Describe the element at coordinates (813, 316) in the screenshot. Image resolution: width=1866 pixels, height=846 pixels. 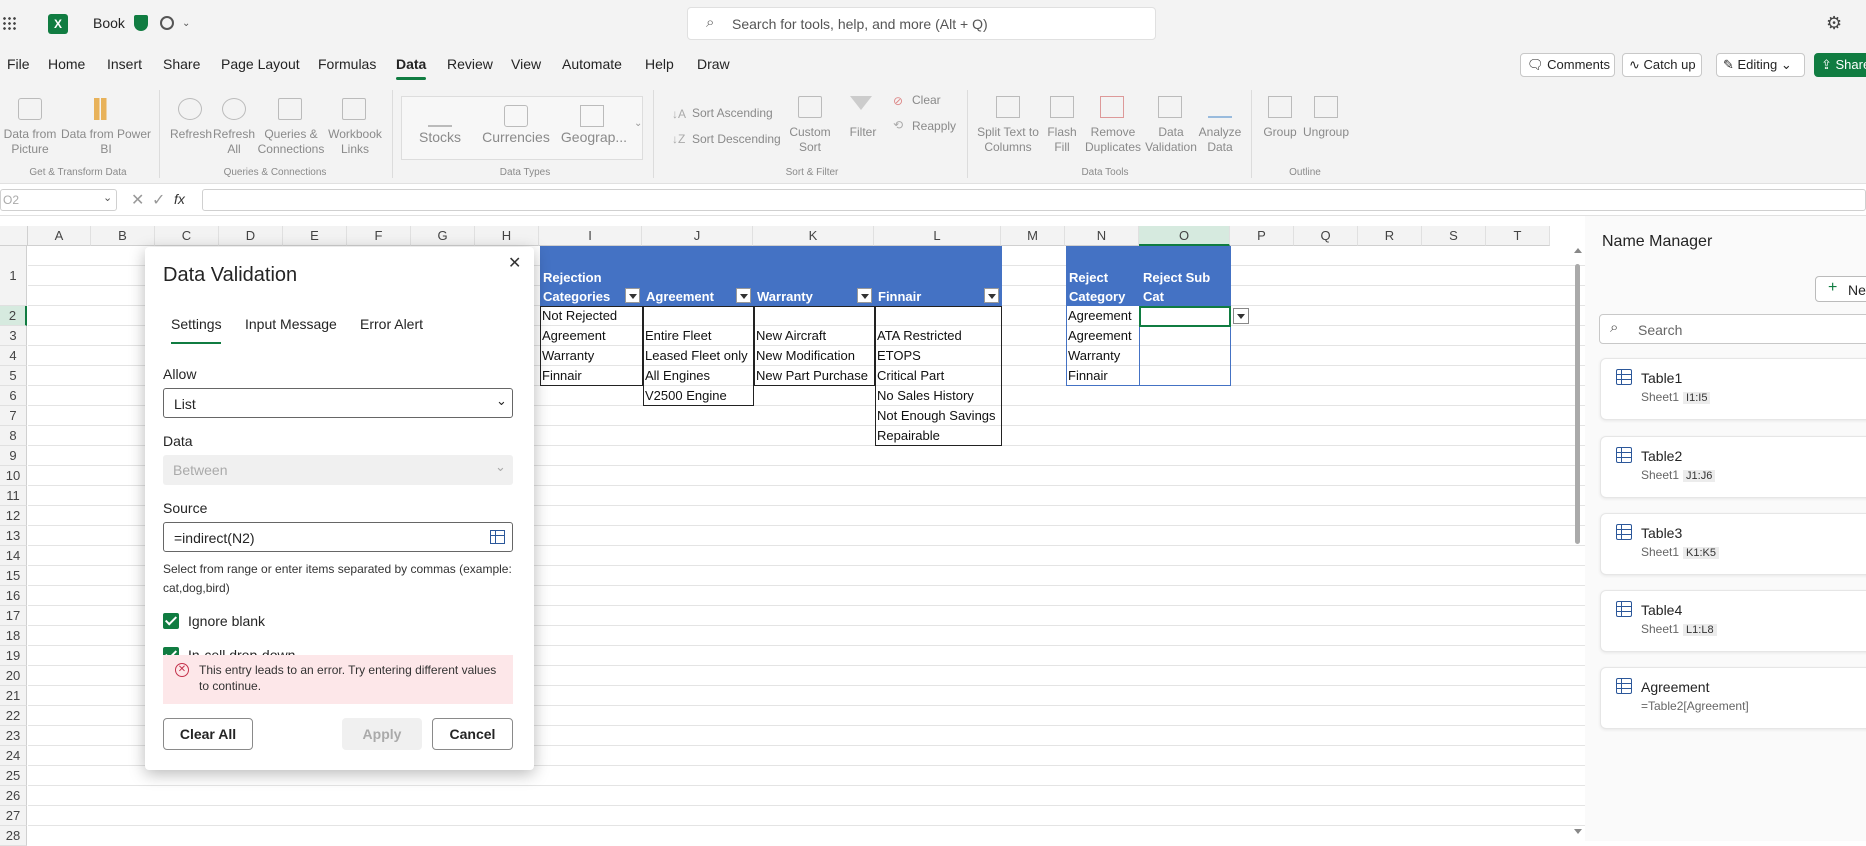
I see `cell-k2` at that location.